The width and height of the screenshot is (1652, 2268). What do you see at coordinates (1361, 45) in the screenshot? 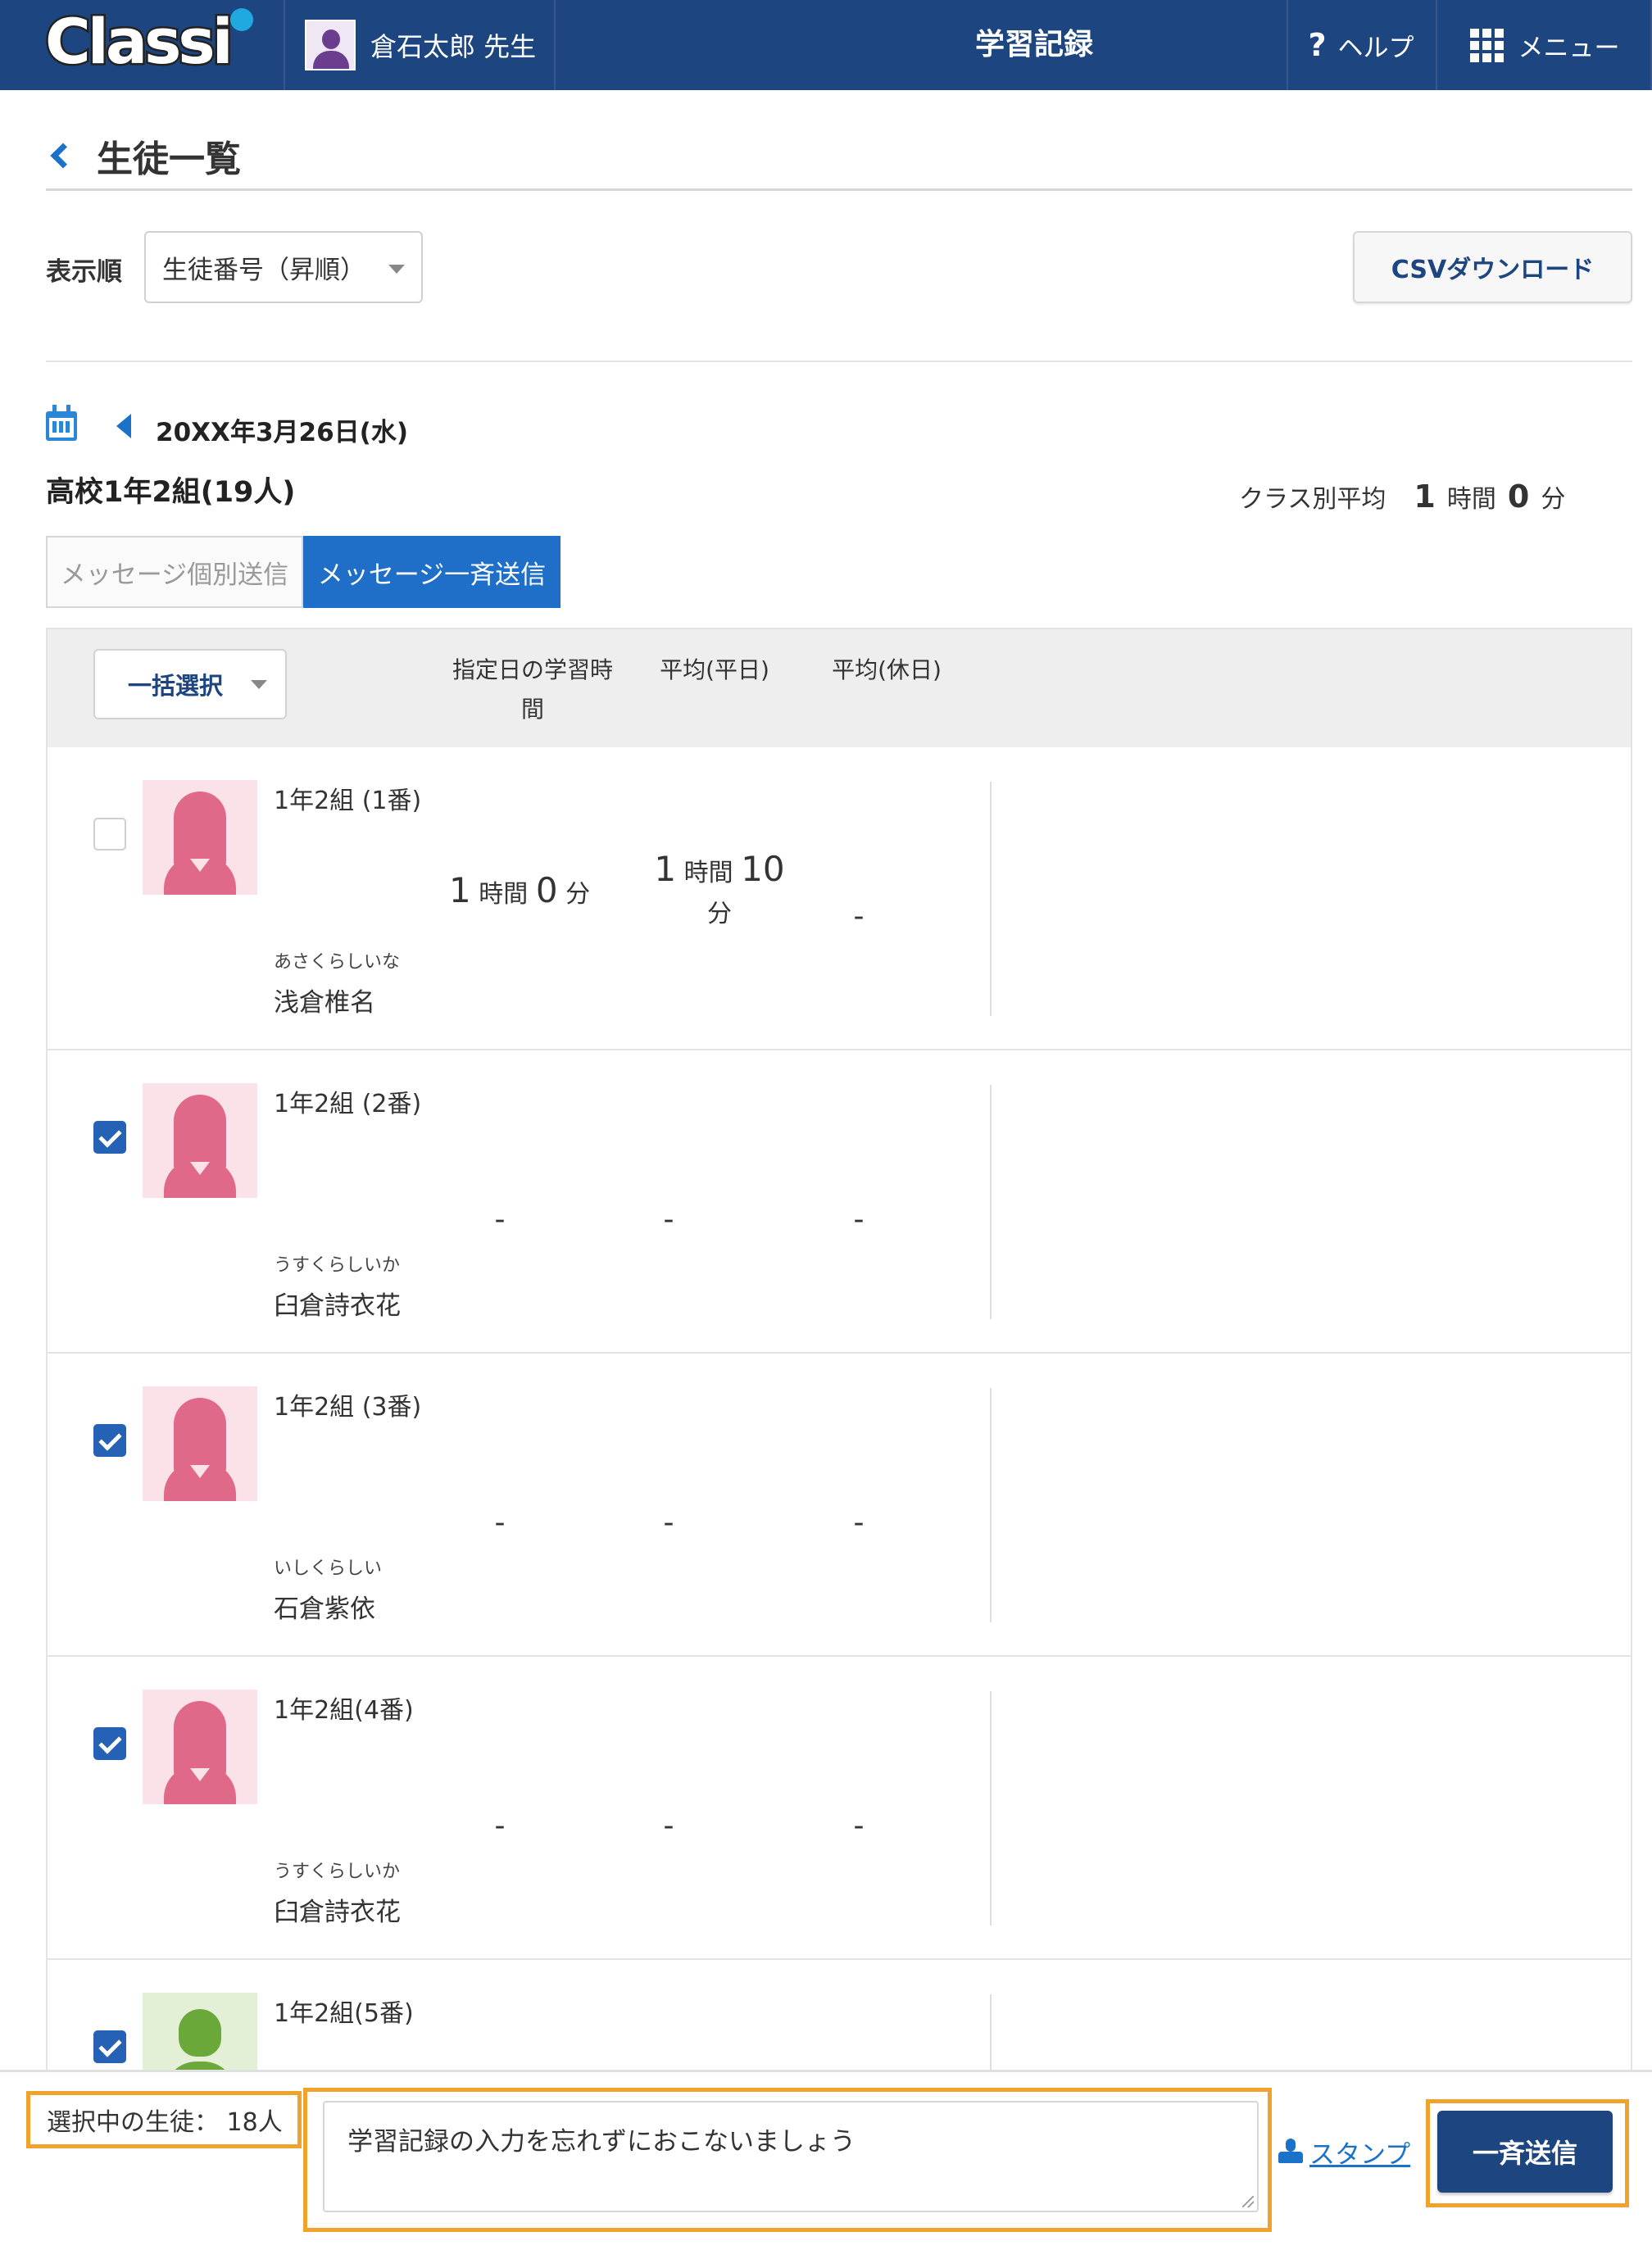
I see `help-button: ? ヘルプ` at bounding box center [1361, 45].